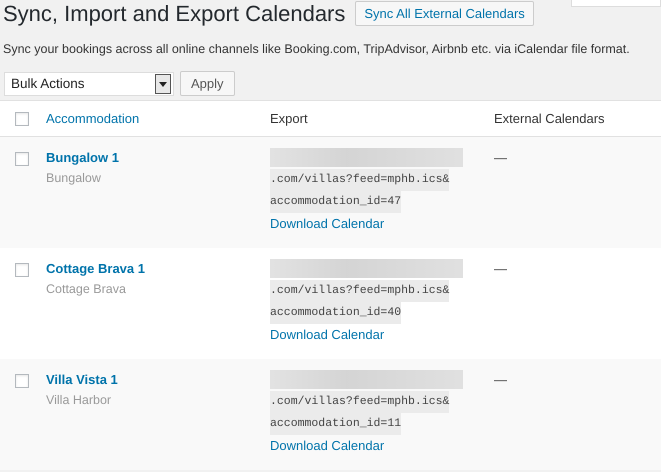 The width and height of the screenshot is (661, 472). Describe the element at coordinates (89, 84) in the screenshot. I see `bulk-actions-dropdown: Bulk Actions` at that location.